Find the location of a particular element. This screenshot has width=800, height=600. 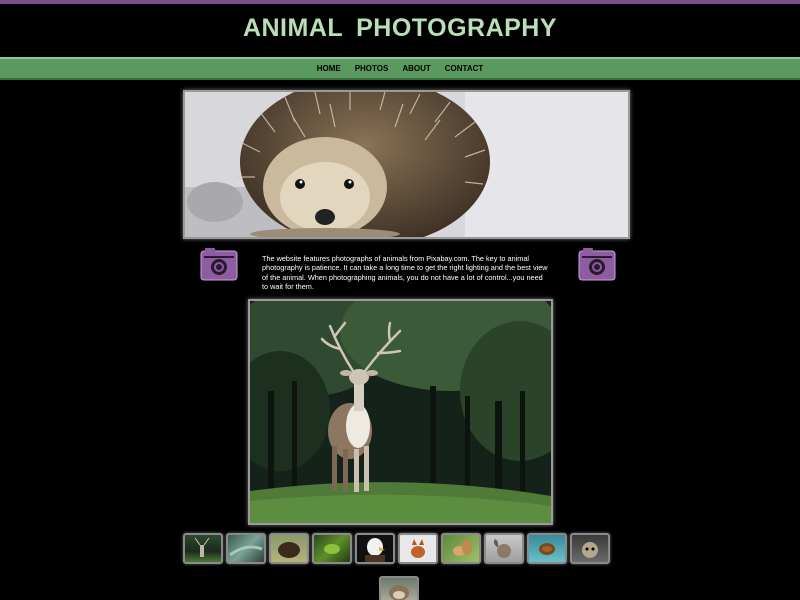

thumbnail-fox is located at coordinates (418, 548).